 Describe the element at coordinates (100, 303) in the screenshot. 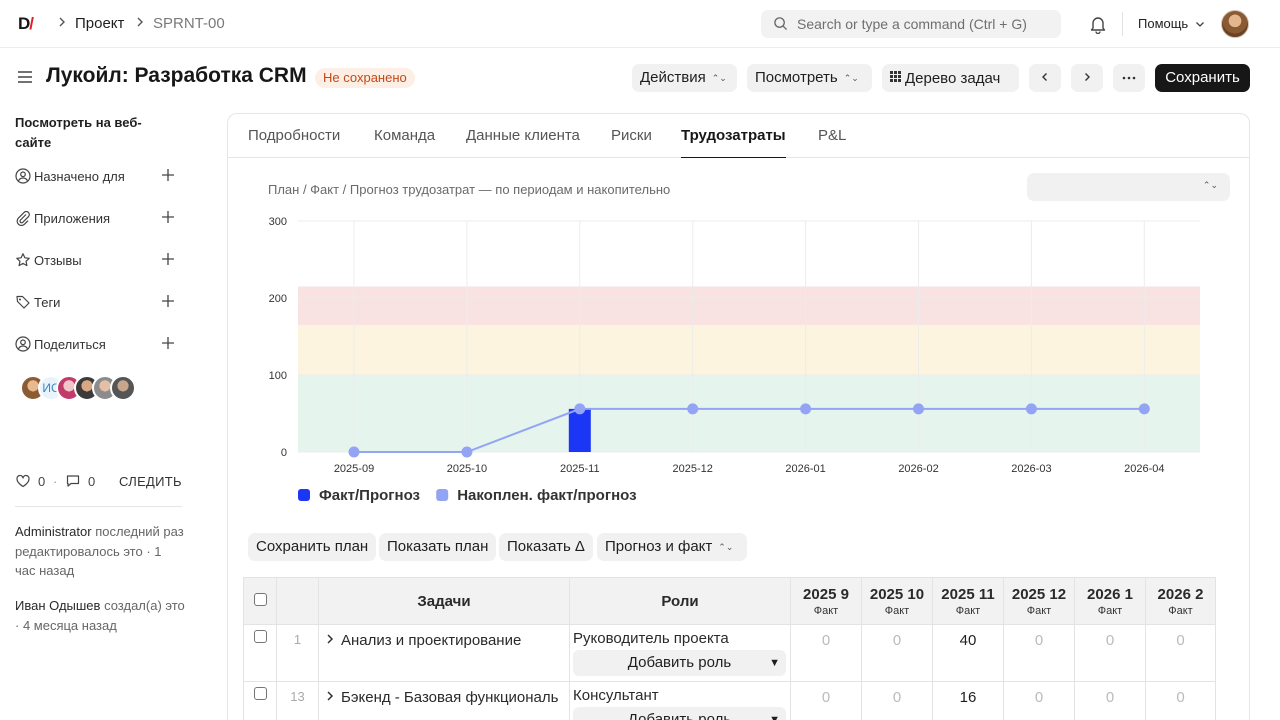

I see `sidebar-item-tags: Теги` at that location.